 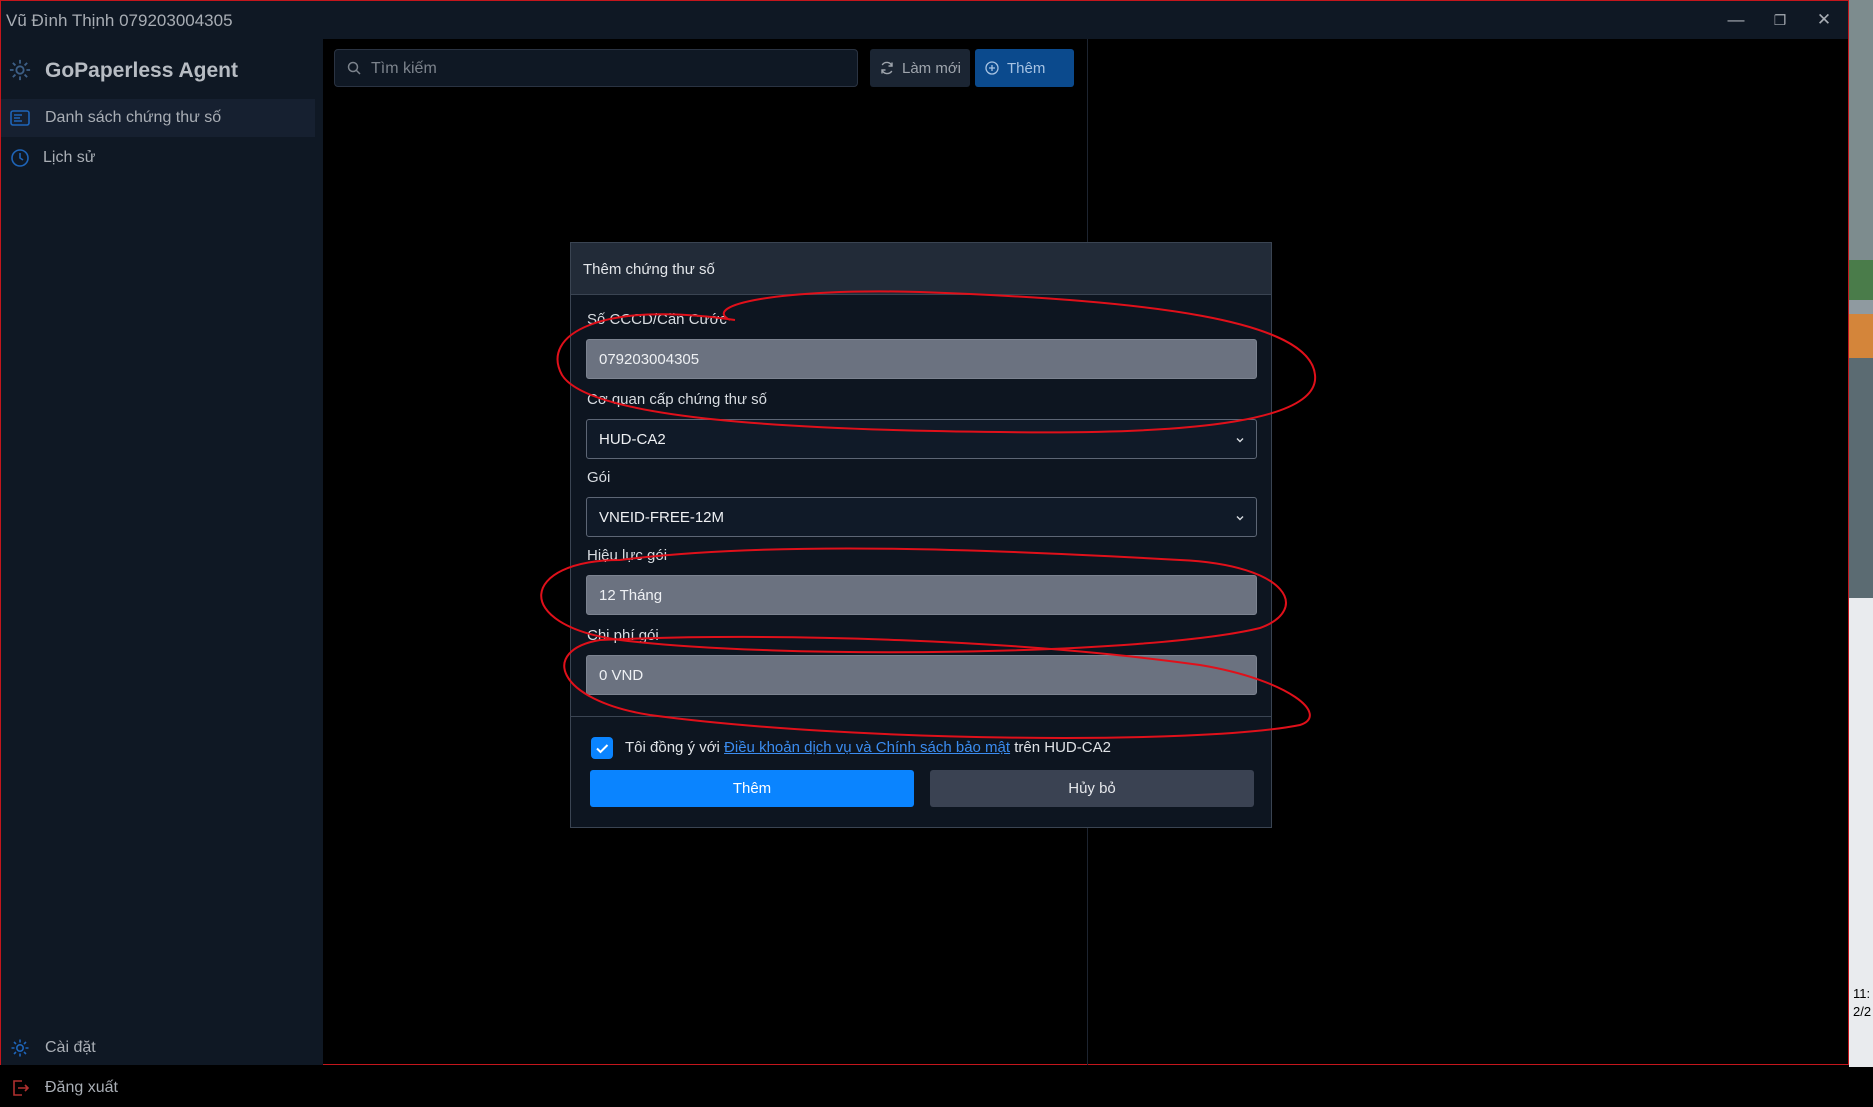 I want to click on refresh-icon, so click(x=887, y=68).